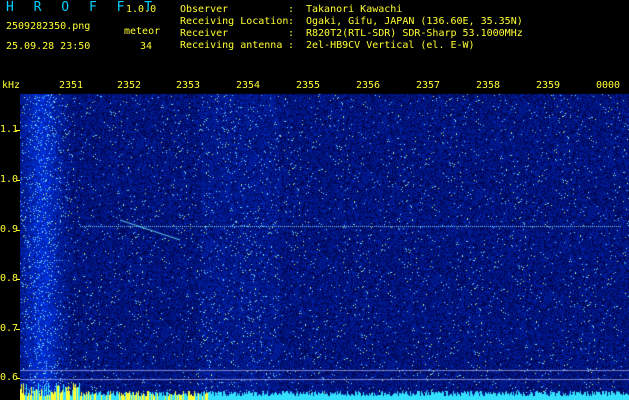 This screenshot has height=400, width=629. What do you see at coordinates (204, 9) in the screenshot?
I see `observer-label: Observer` at bounding box center [204, 9].